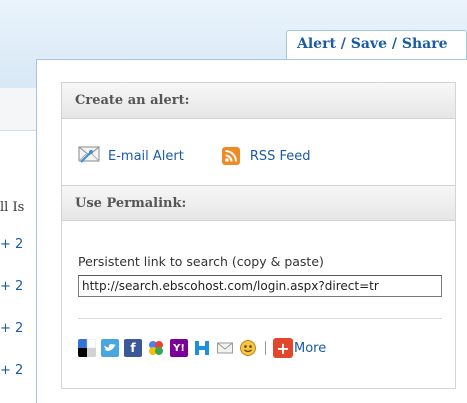  I want to click on plus-icon: +, so click(283, 348).